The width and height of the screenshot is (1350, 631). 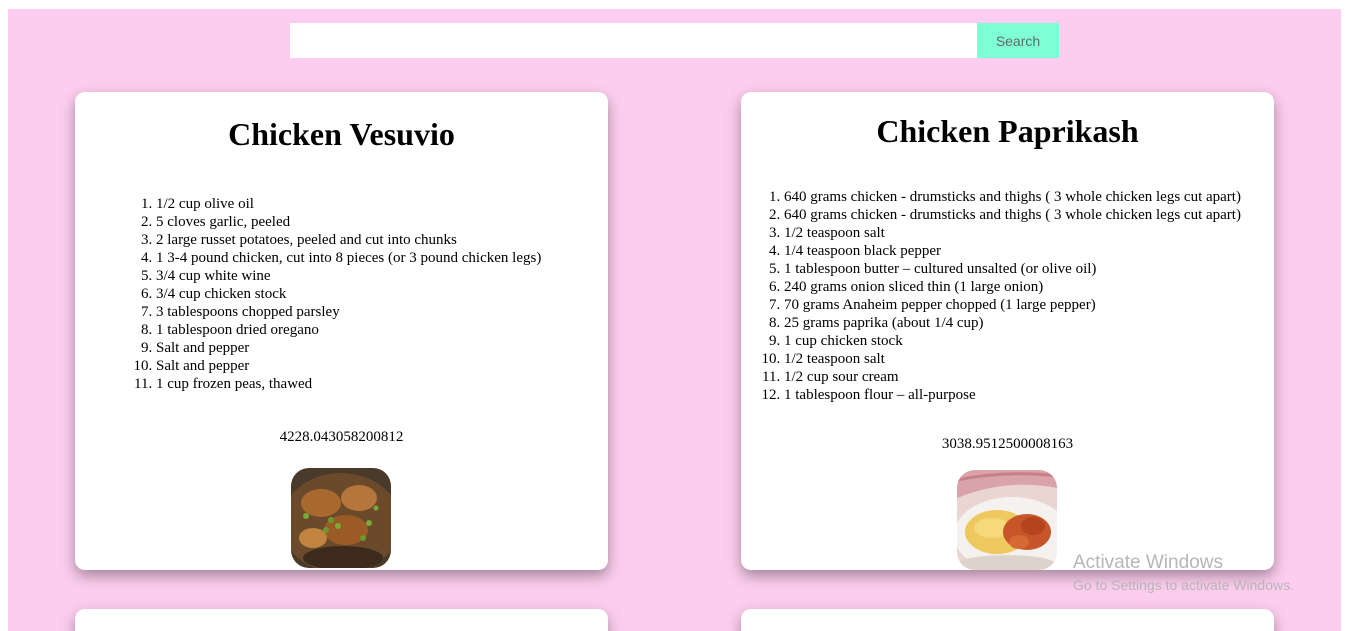 I want to click on search-bar: Search, so click(x=674, y=40).